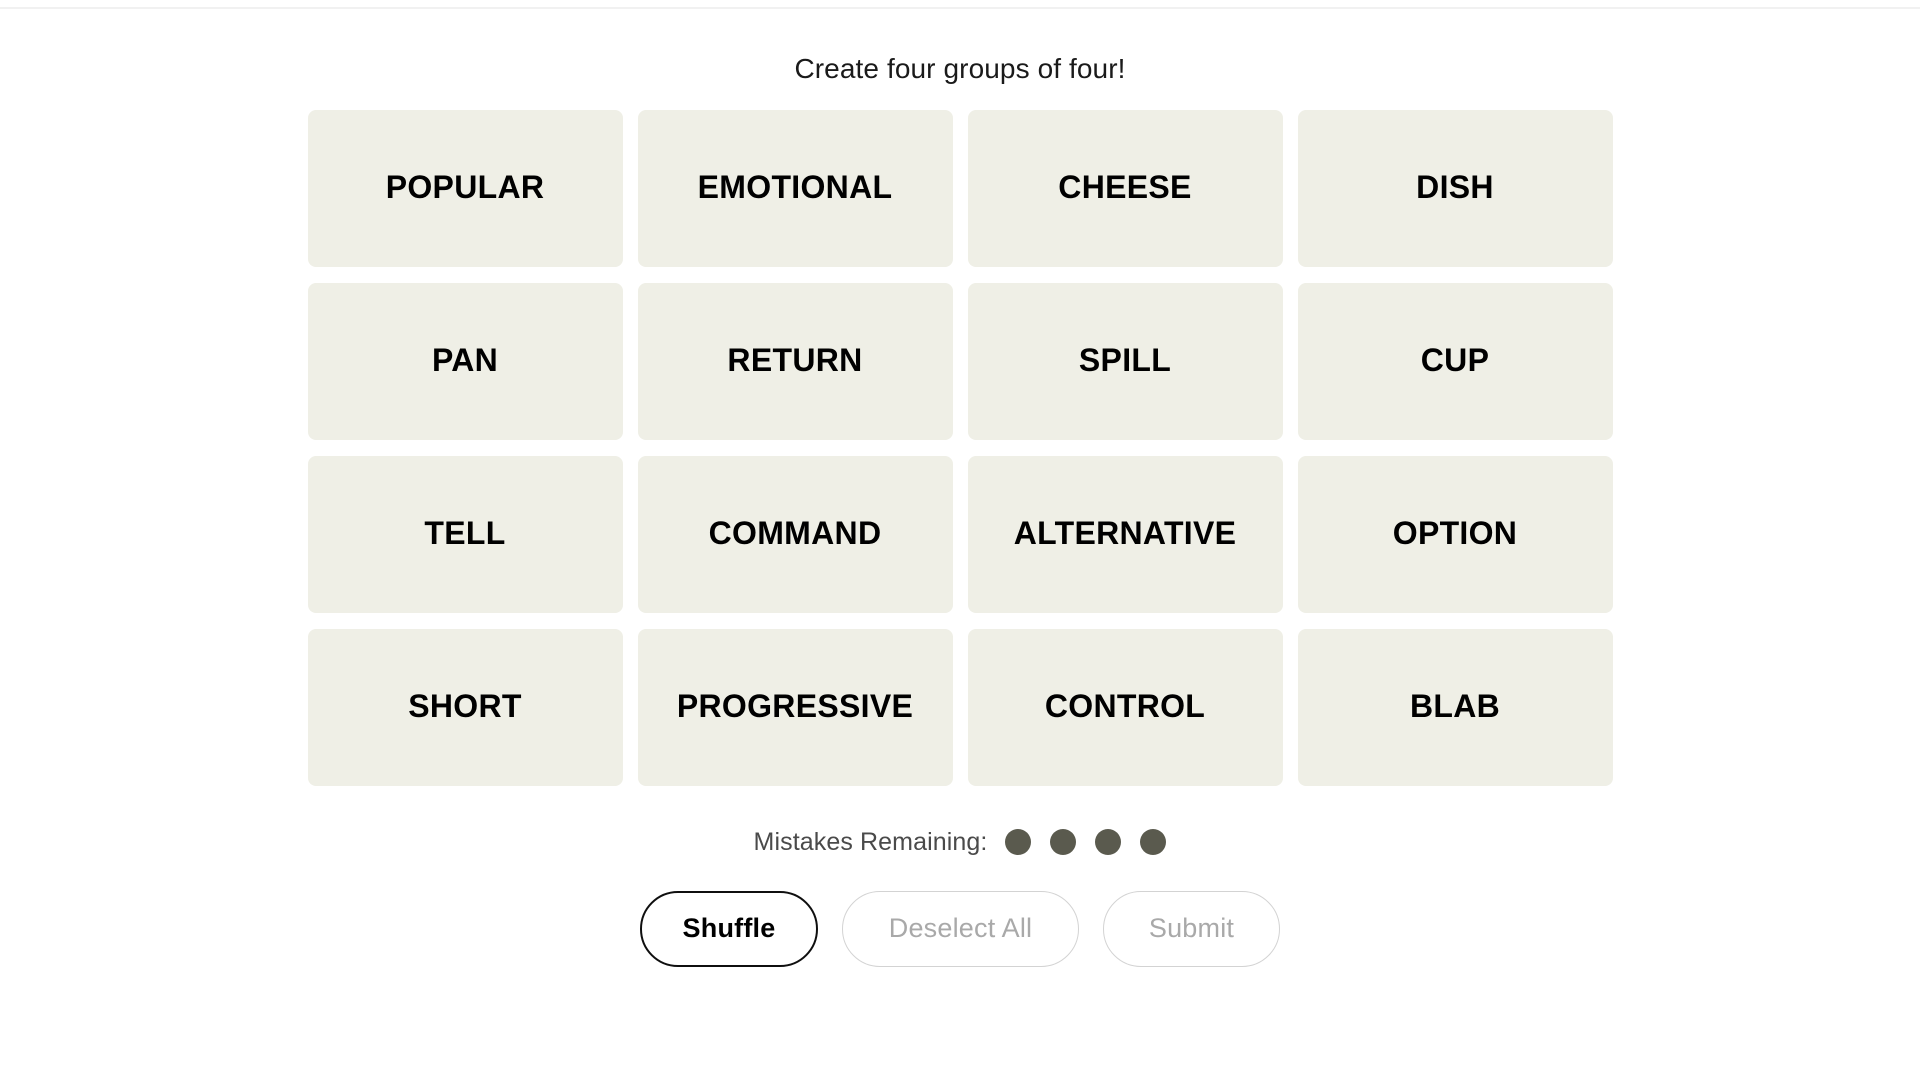 The image size is (1920, 1080). I want to click on puzzle-tile: RETURN, so click(795, 361).